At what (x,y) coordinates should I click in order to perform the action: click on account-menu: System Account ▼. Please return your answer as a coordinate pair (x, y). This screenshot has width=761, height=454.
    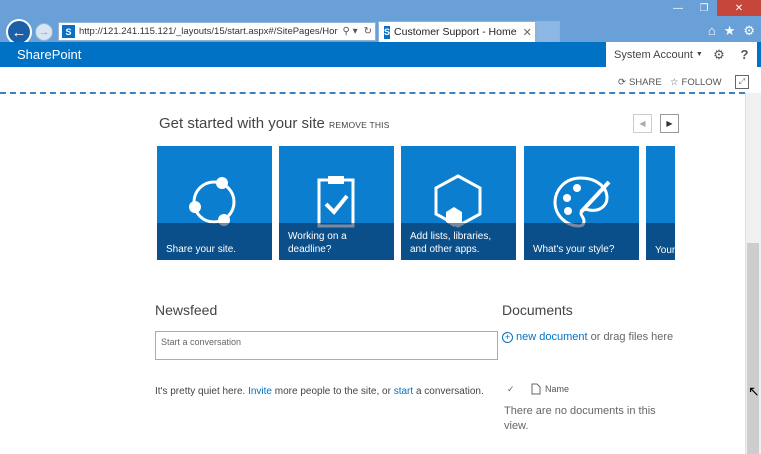
    Looking at the image, I should click on (656, 54).